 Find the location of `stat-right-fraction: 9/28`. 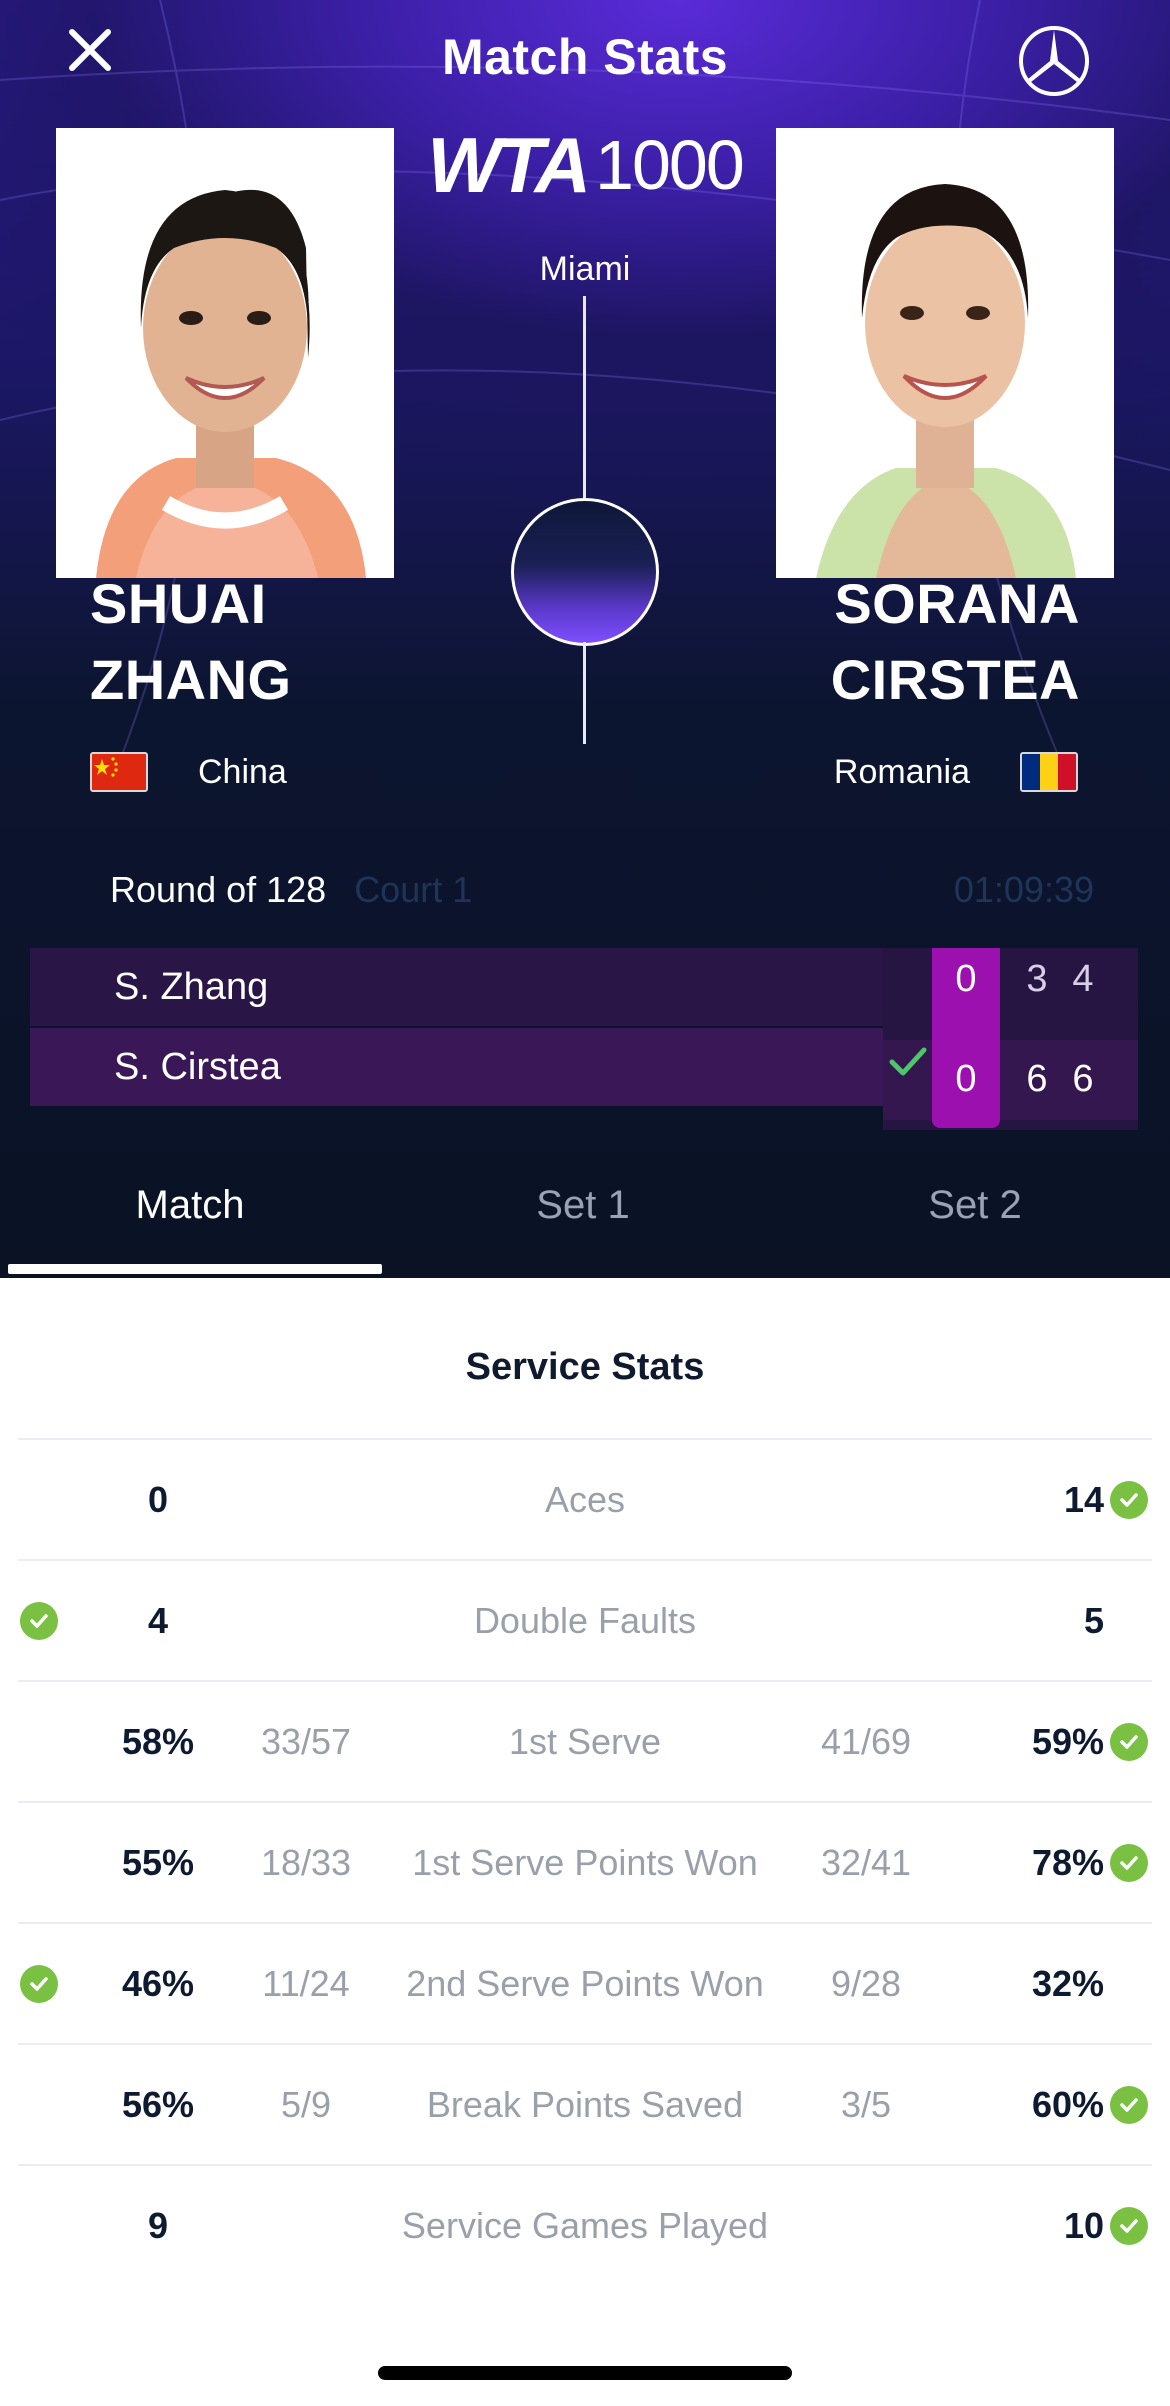

stat-right-fraction: 9/28 is located at coordinates (866, 1983).